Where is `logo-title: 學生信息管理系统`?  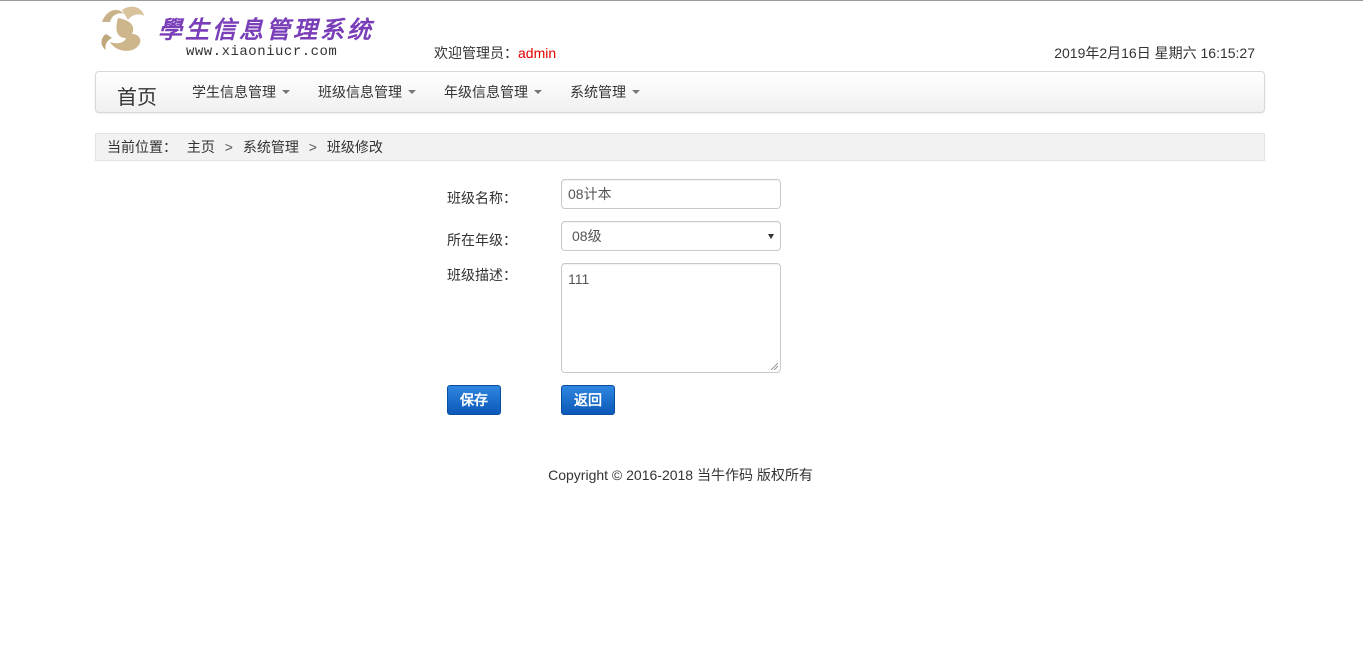 logo-title: 學生信息管理系统 is located at coordinates (266, 29).